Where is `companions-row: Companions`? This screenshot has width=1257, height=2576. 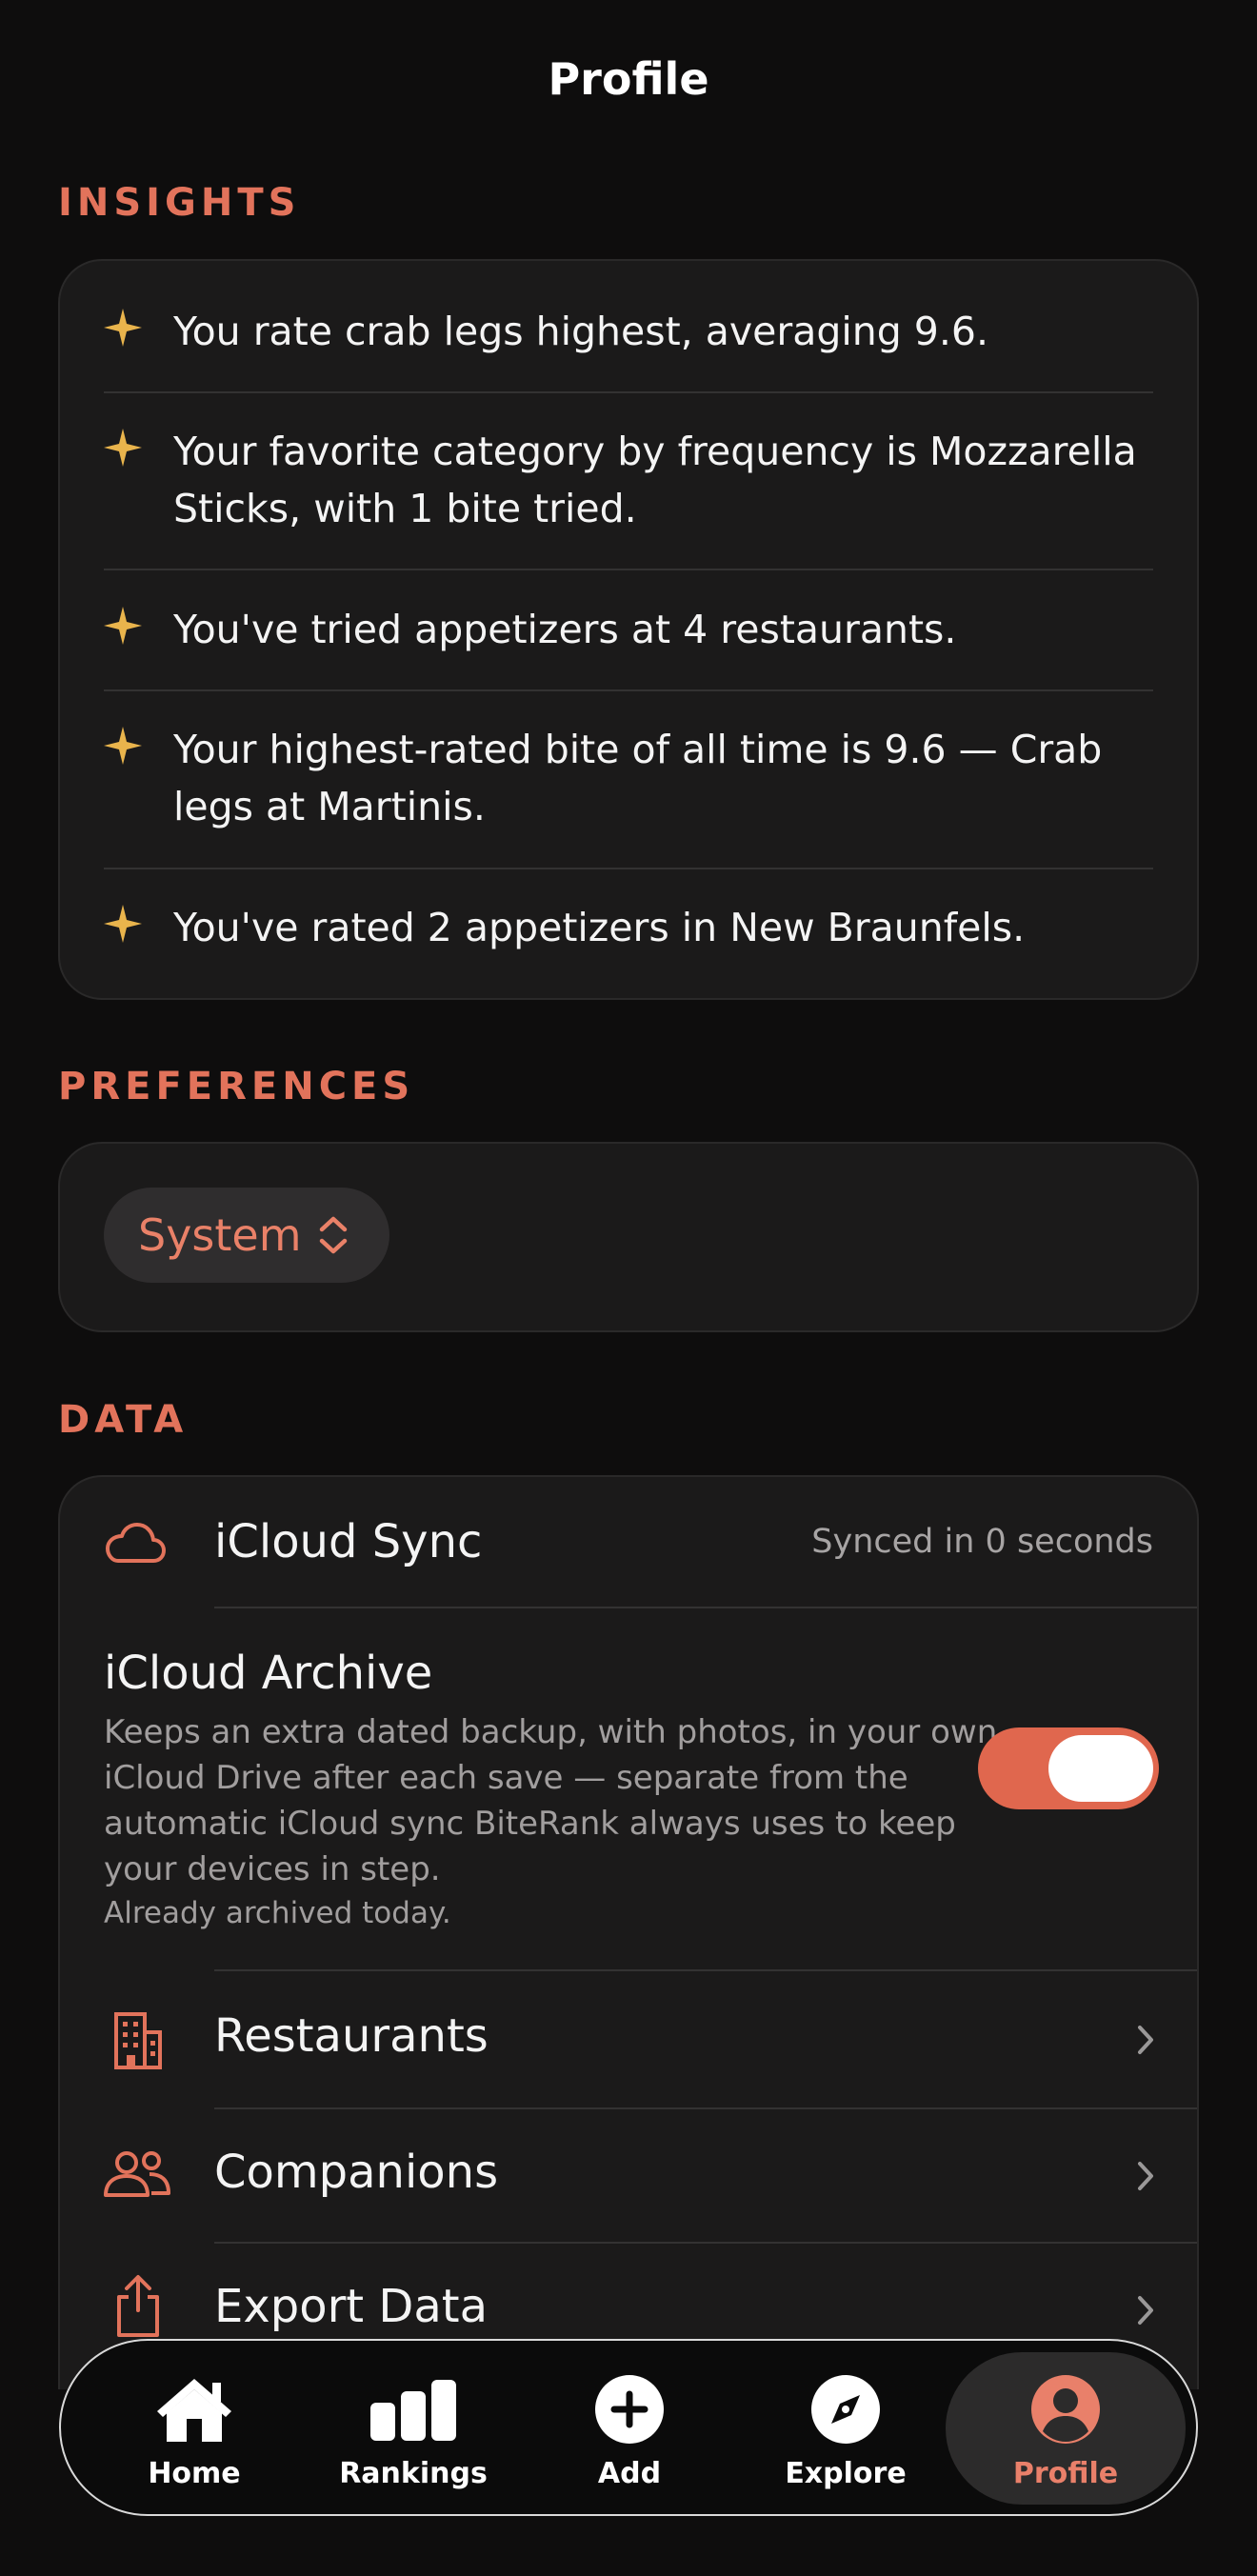 companions-row: Companions is located at coordinates (628, 2176).